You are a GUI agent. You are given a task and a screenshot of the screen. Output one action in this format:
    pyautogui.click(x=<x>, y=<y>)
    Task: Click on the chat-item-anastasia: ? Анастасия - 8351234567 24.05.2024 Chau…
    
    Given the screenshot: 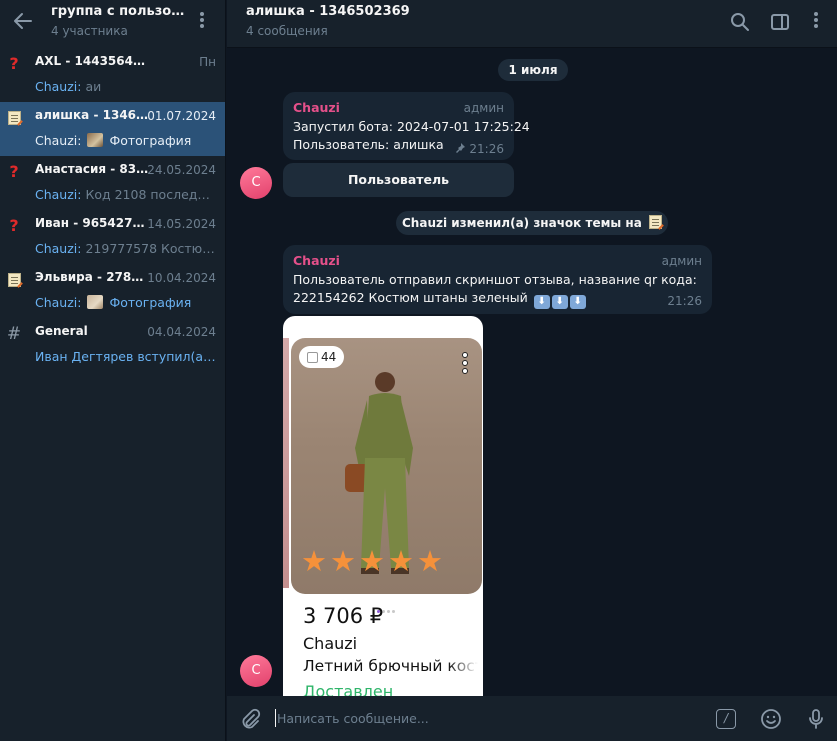 What is the action you would take?
    pyautogui.click(x=112, y=183)
    